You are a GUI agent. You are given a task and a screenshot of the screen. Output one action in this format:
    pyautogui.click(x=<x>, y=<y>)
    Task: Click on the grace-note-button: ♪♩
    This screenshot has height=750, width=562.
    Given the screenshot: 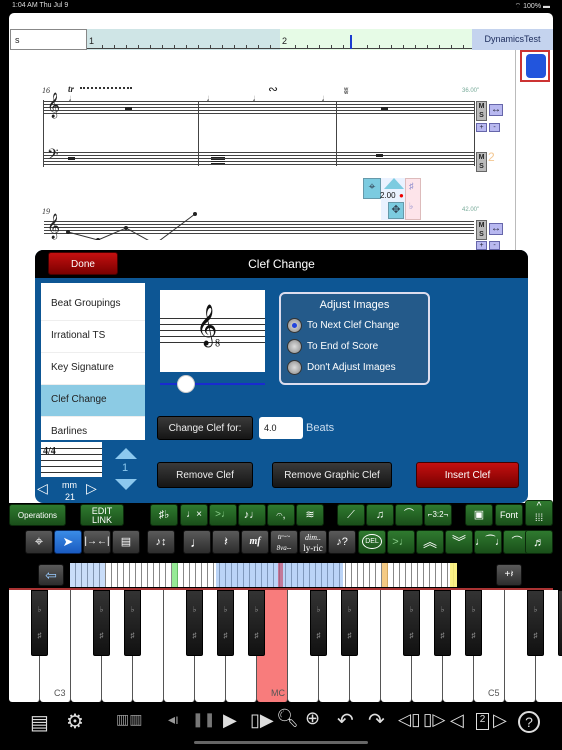 What is the action you would take?
    pyautogui.click(x=252, y=515)
    